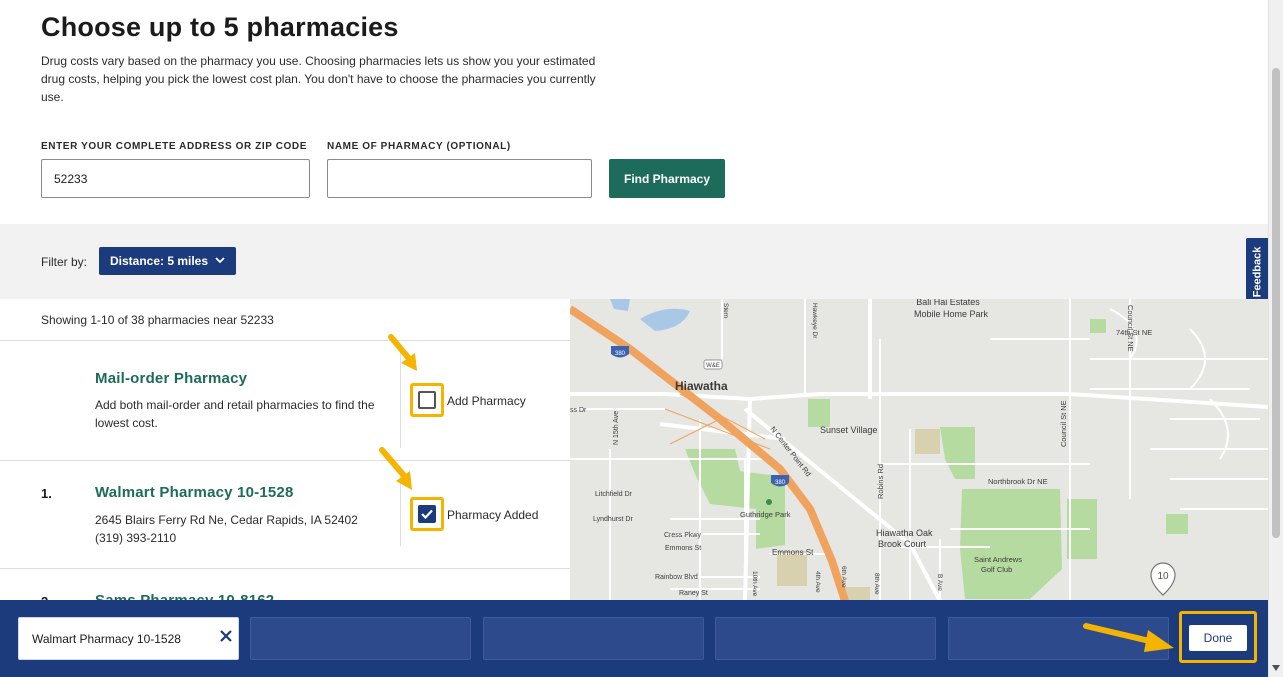  What do you see at coordinates (578, 410) in the screenshot?
I see `map-label: ss Dr` at bounding box center [578, 410].